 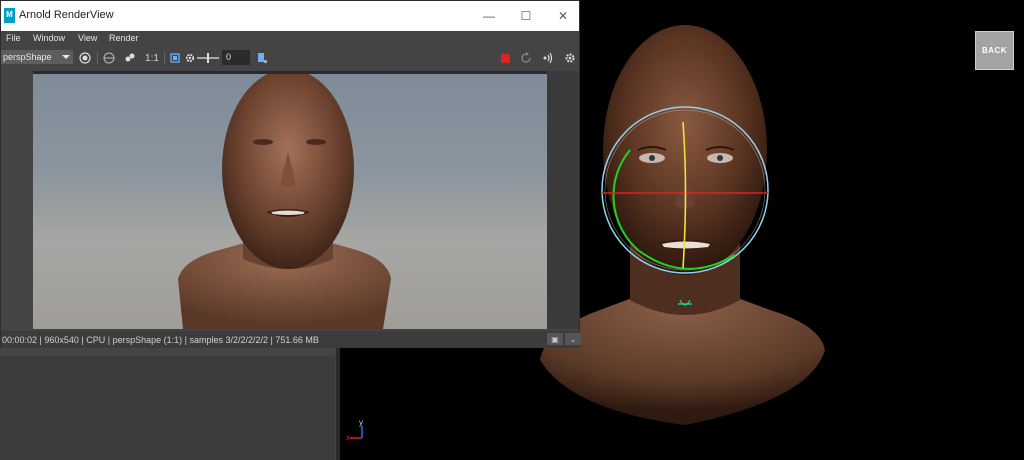 What do you see at coordinates (109, 58) in the screenshot?
I see `crop-region-icon` at bounding box center [109, 58].